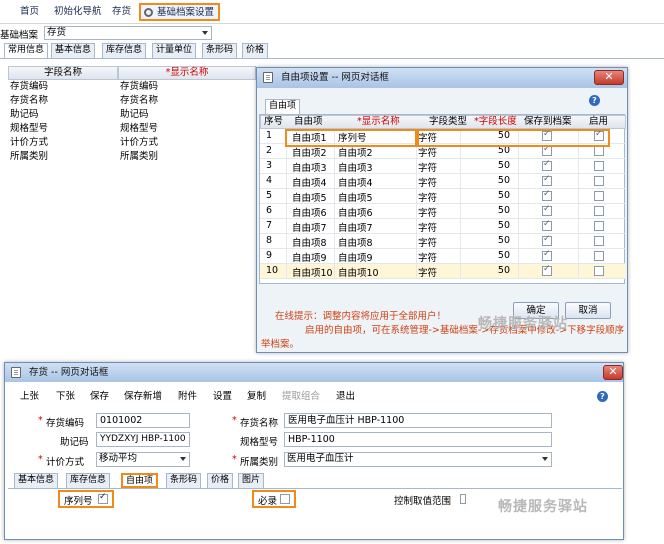  Describe the element at coordinates (602, 396) in the screenshot. I see `inv-help-icon: ?` at that location.